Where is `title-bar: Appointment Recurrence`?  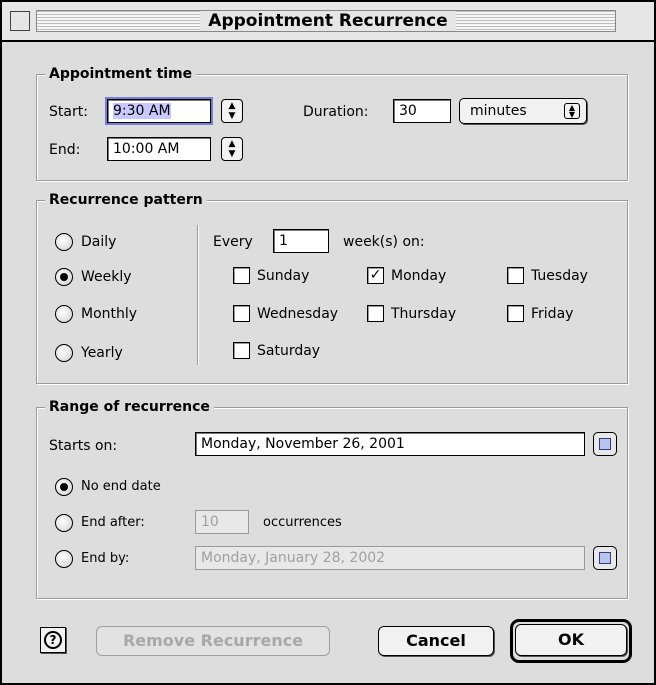
title-bar: Appointment Recurrence is located at coordinates (328, 22).